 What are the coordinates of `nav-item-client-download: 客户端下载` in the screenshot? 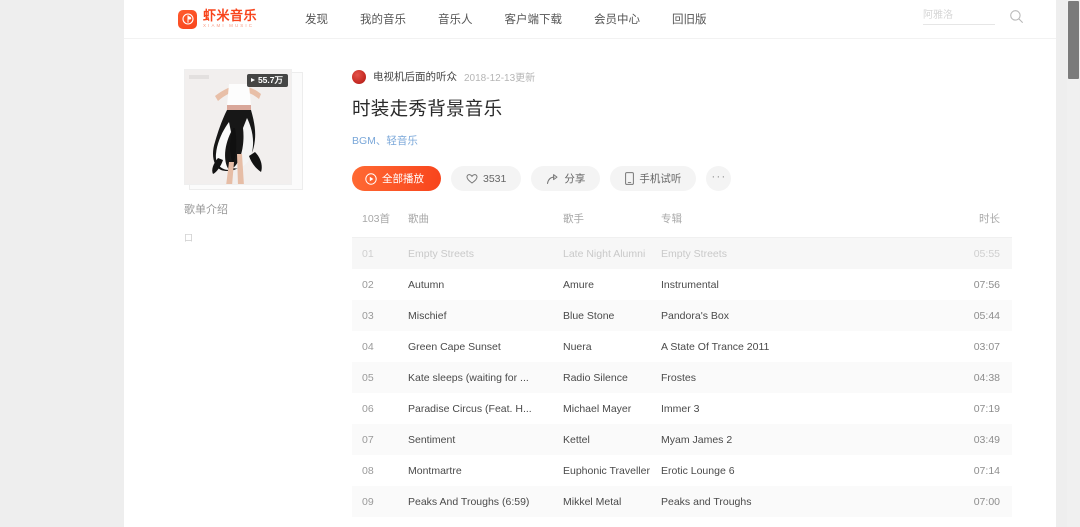 It's located at (534, 19).